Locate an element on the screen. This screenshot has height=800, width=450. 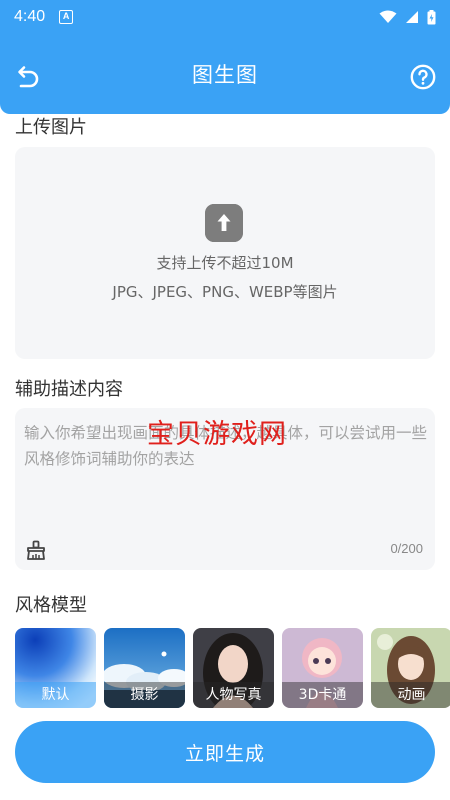
status-icons is located at coordinates (407, 17).